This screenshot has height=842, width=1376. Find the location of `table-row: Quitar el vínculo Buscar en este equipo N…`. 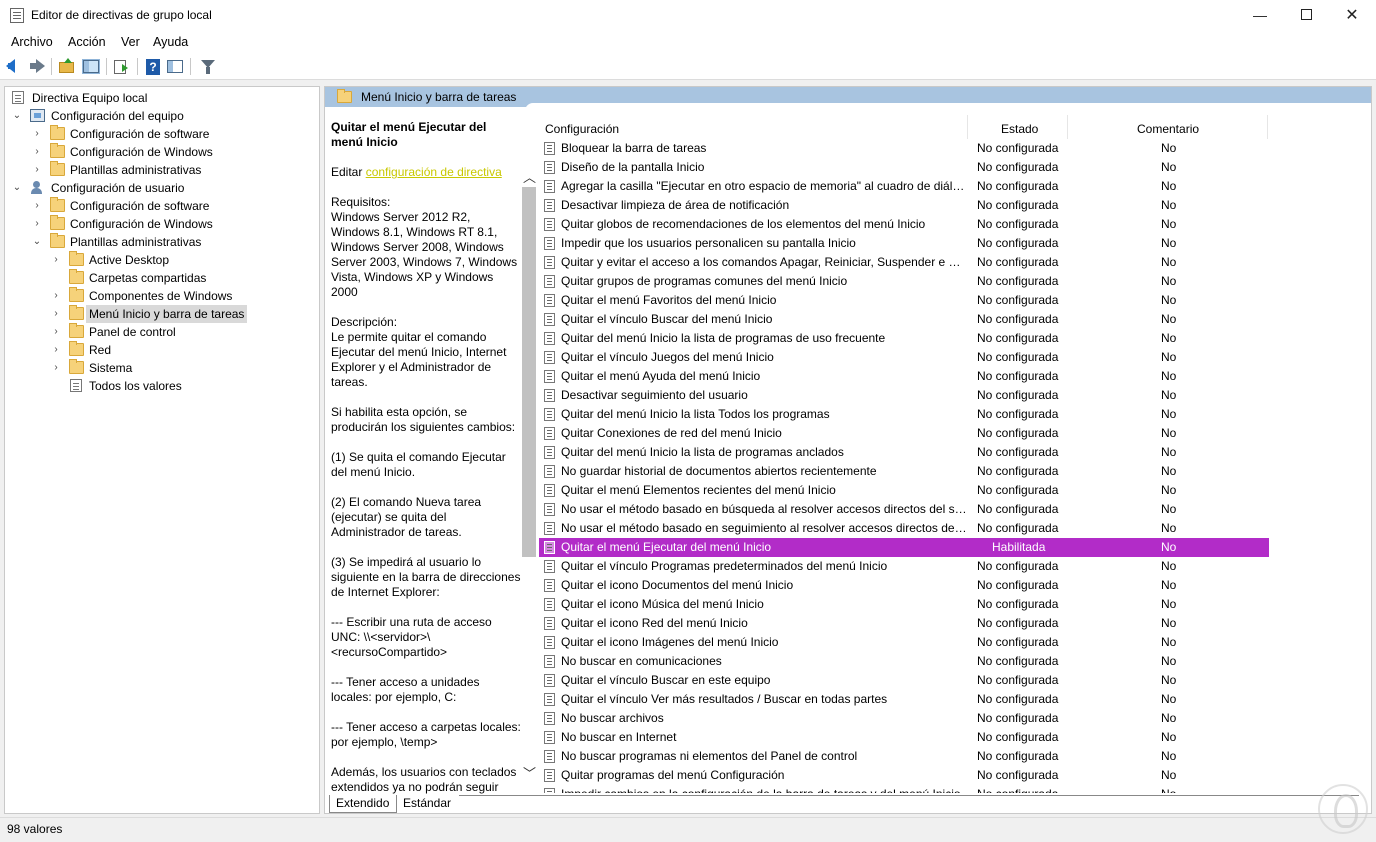

table-row: Quitar el vínculo Buscar en este equipo N… is located at coordinates (909, 680).